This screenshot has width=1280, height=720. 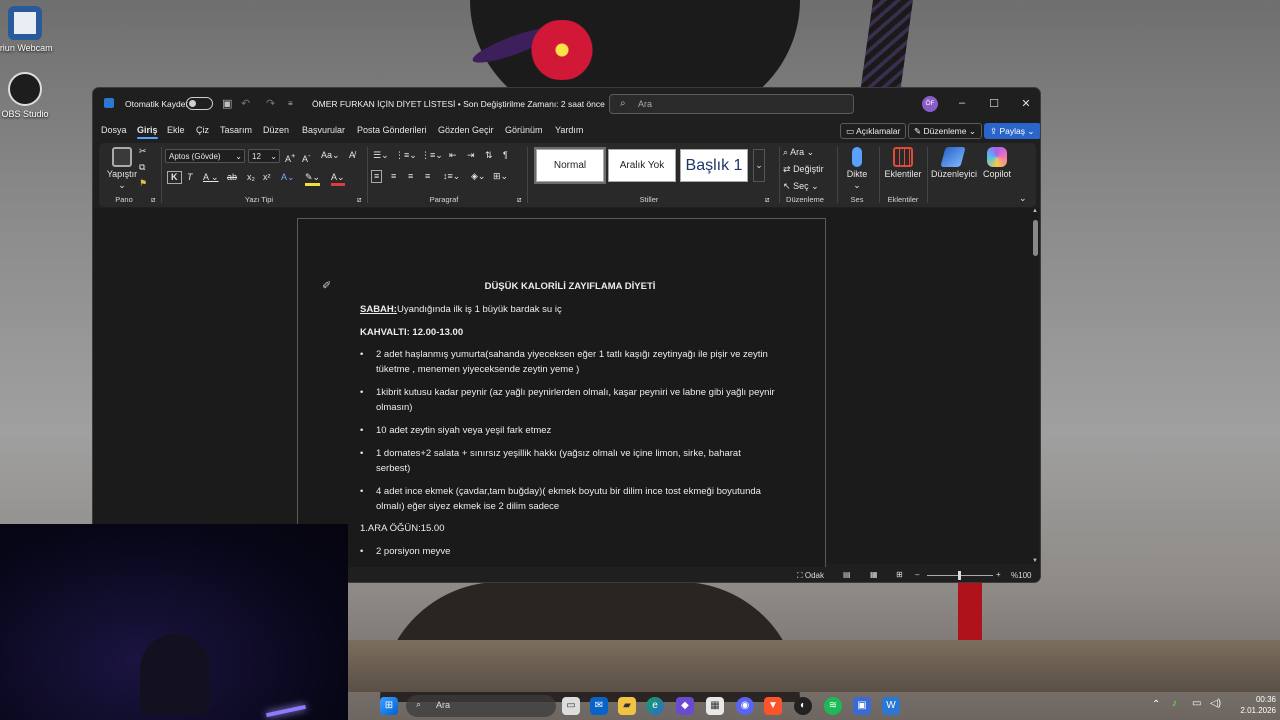 I want to click on network-icon: ▭, so click(x=1196, y=703).